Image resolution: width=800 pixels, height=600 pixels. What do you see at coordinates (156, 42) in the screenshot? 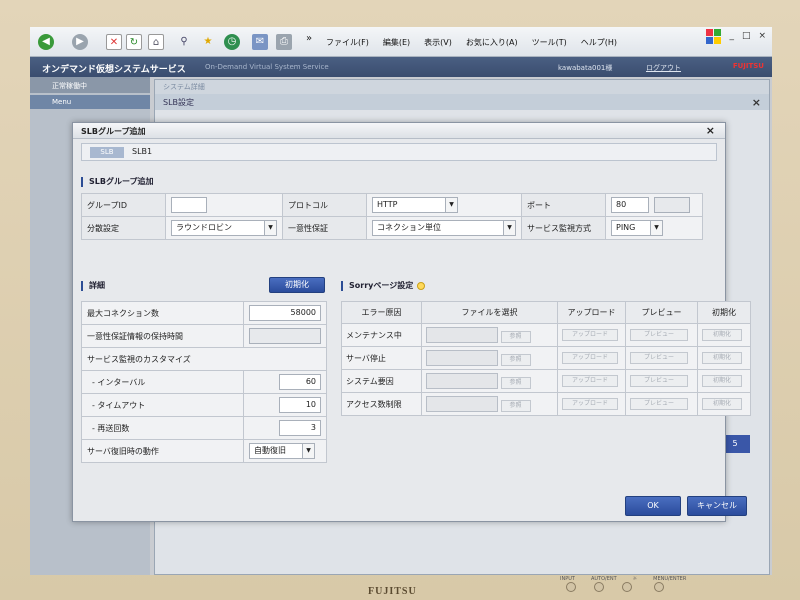
I see `home-icon: ⌂` at bounding box center [156, 42].